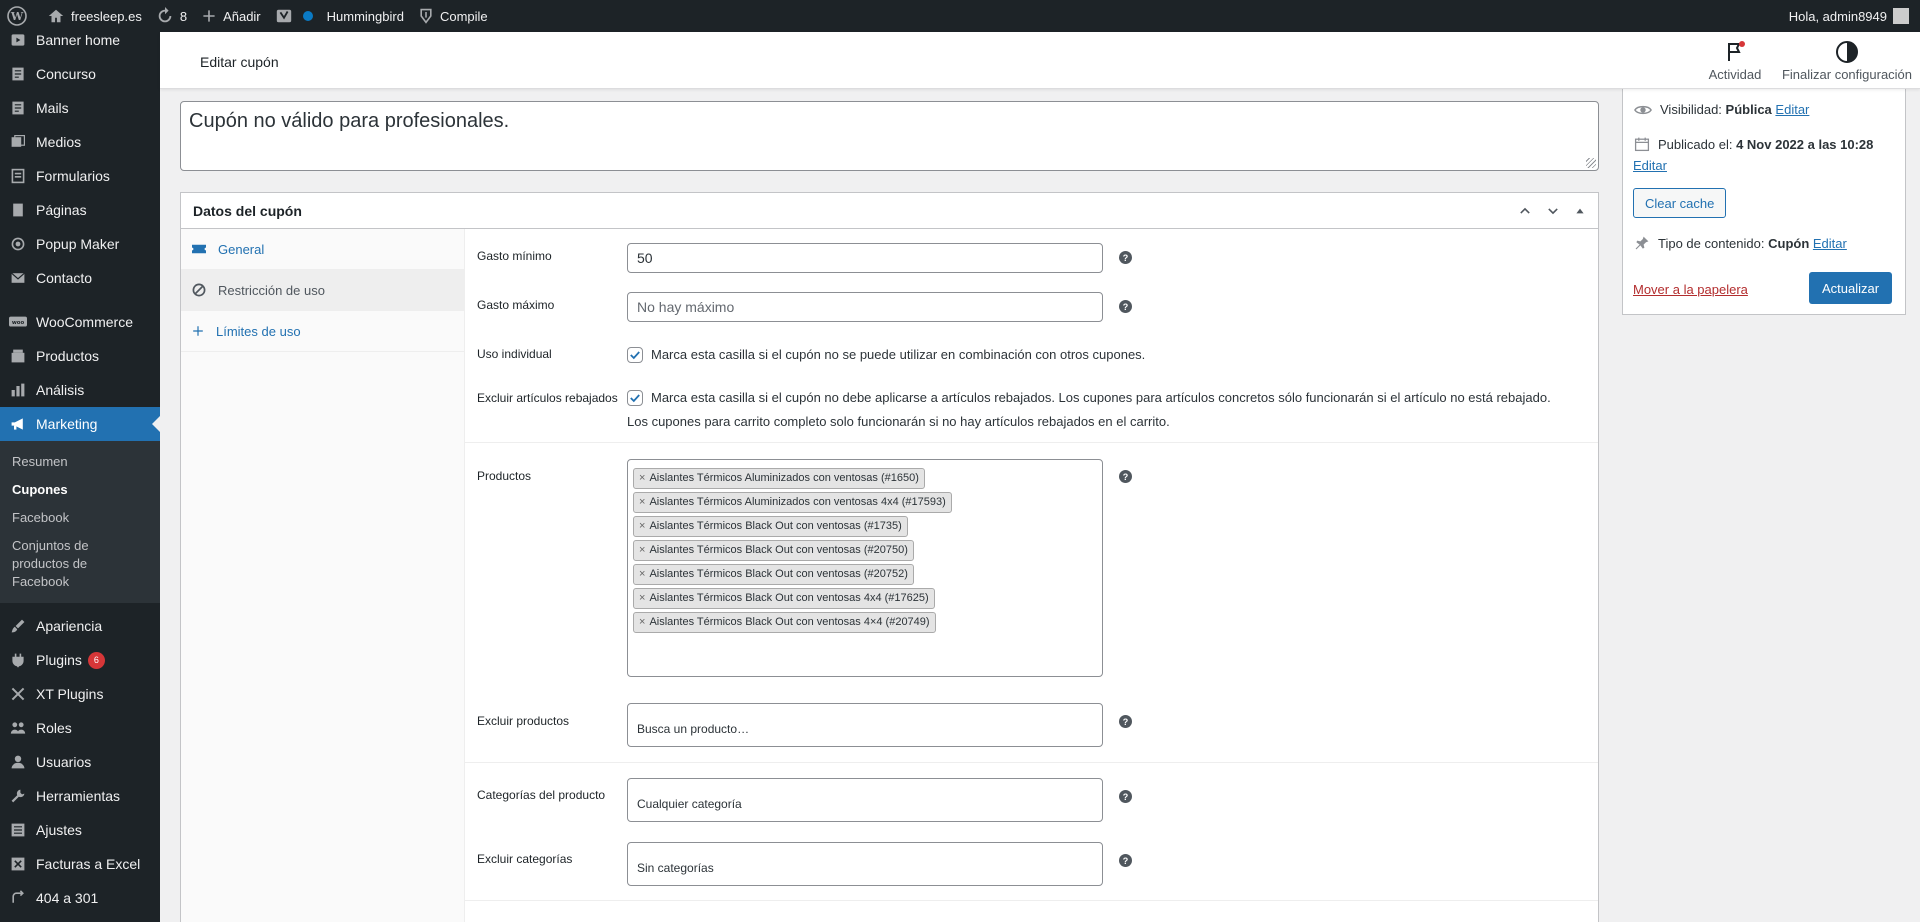  Describe the element at coordinates (271, 290) in the screenshot. I see `tab-label: Restricción de uso` at that location.